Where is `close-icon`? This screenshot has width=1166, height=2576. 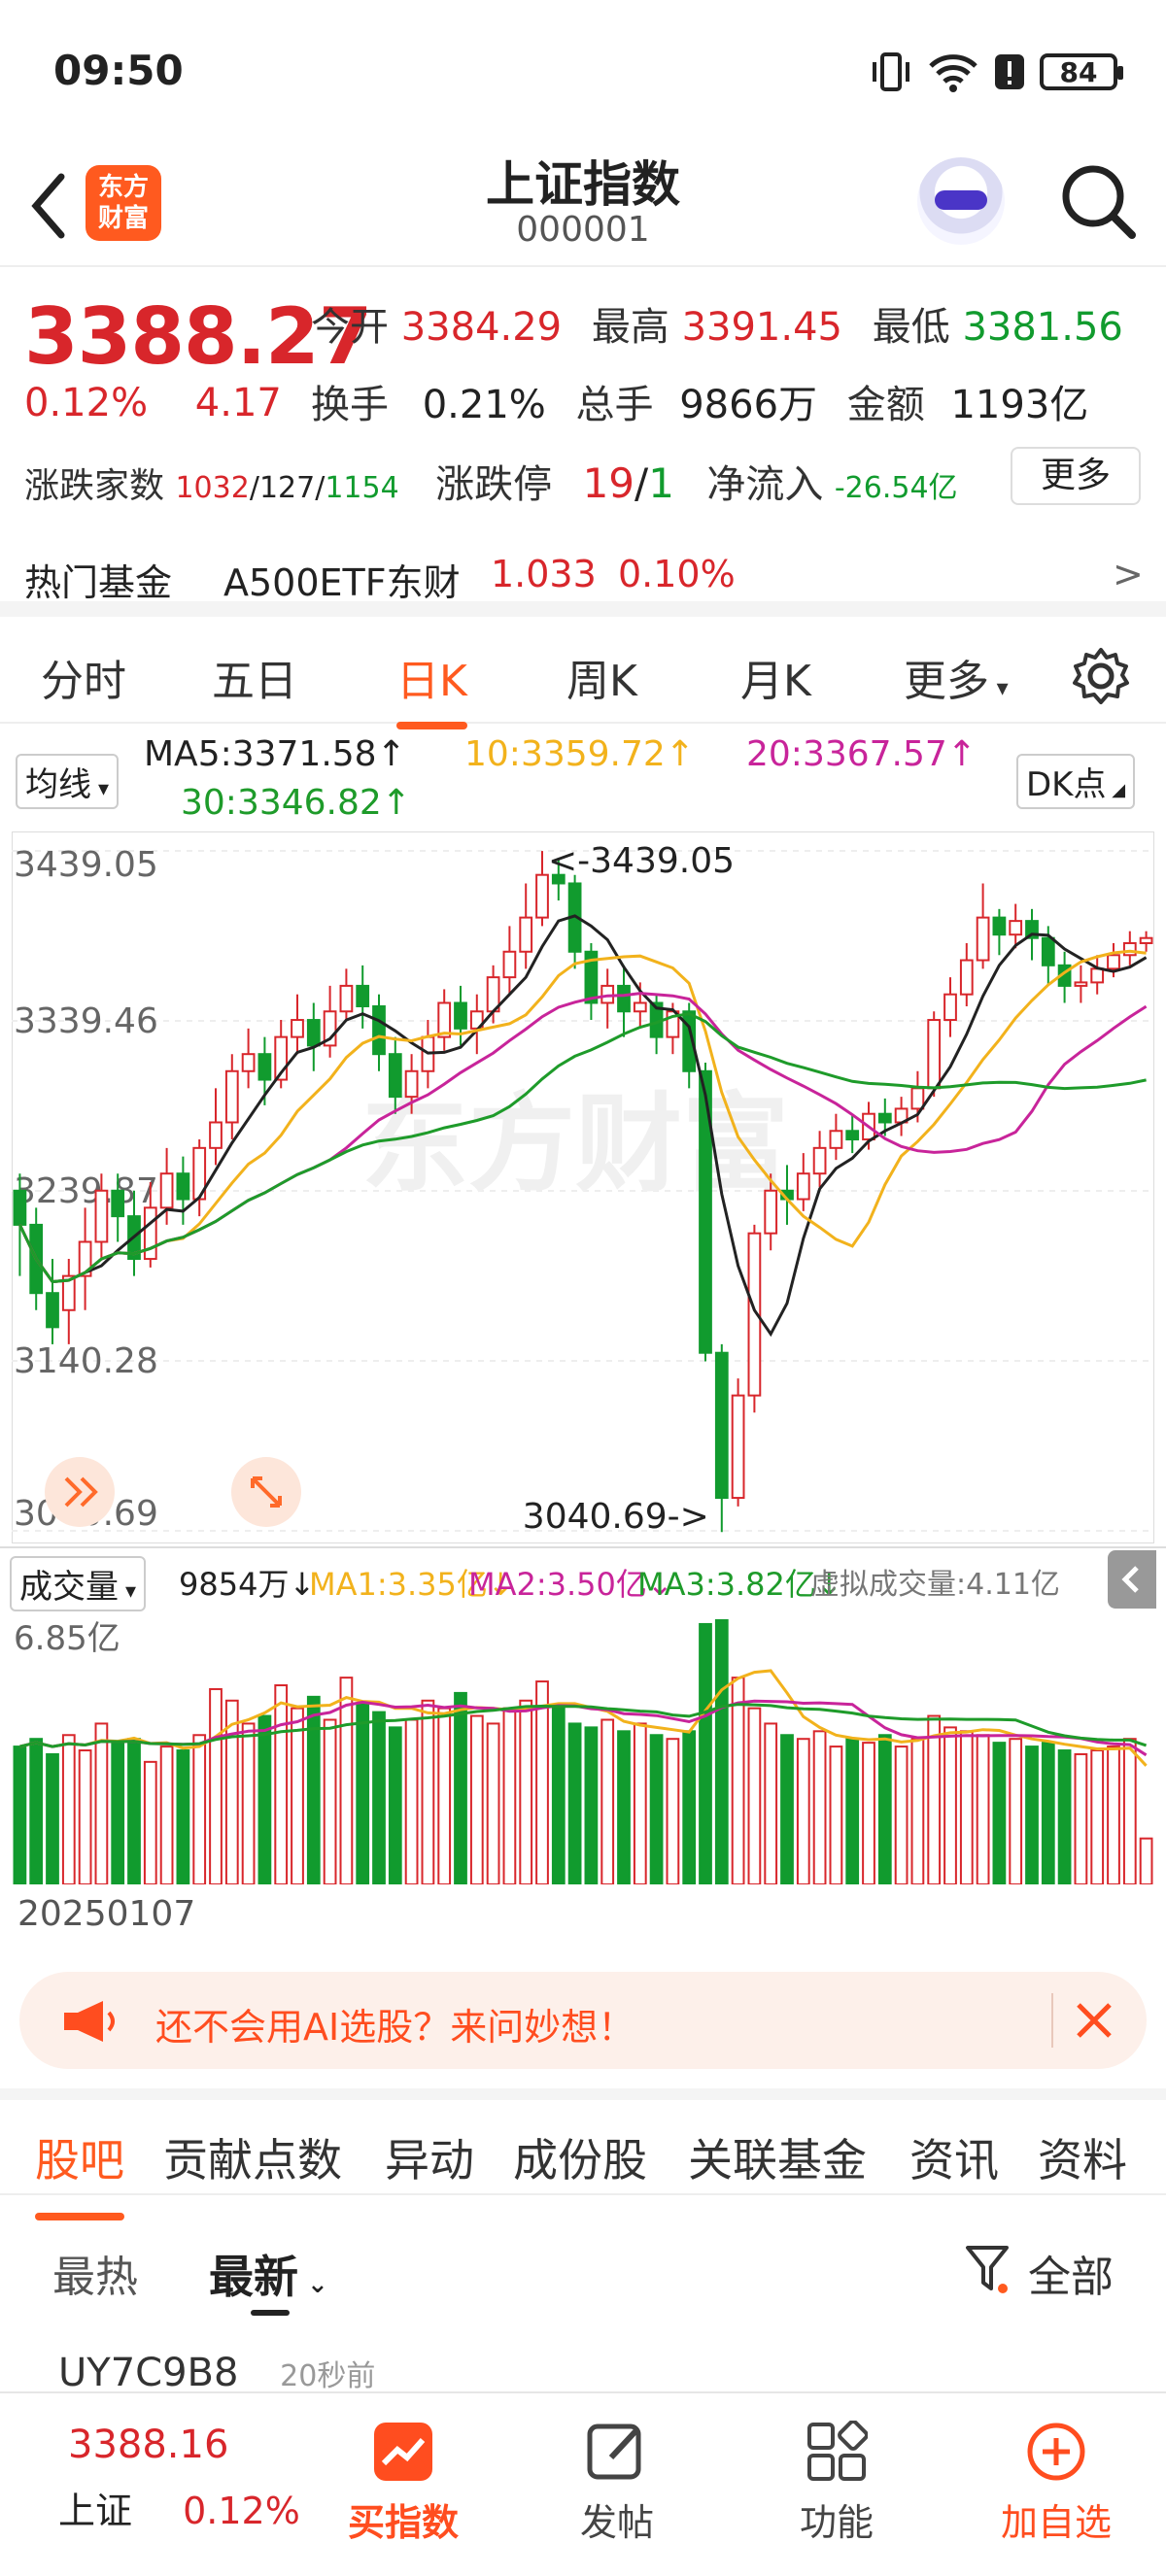
close-icon is located at coordinates (1094, 2020).